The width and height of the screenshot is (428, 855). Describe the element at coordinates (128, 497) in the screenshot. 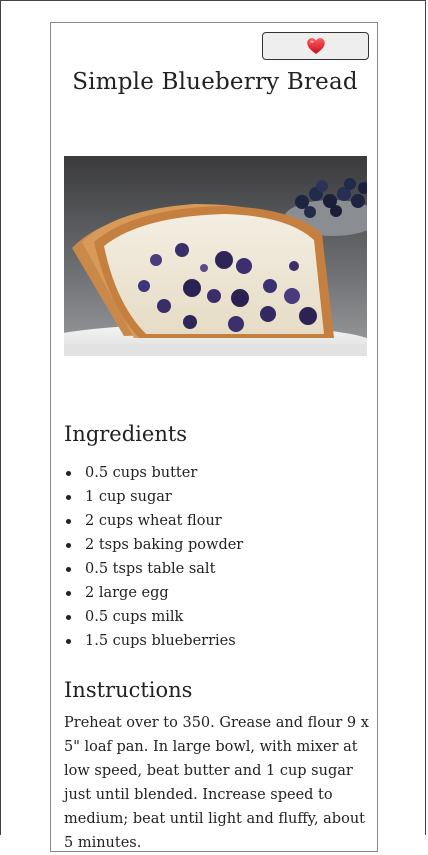

I see `ingredient-text: 1 cup sugar` at that location.